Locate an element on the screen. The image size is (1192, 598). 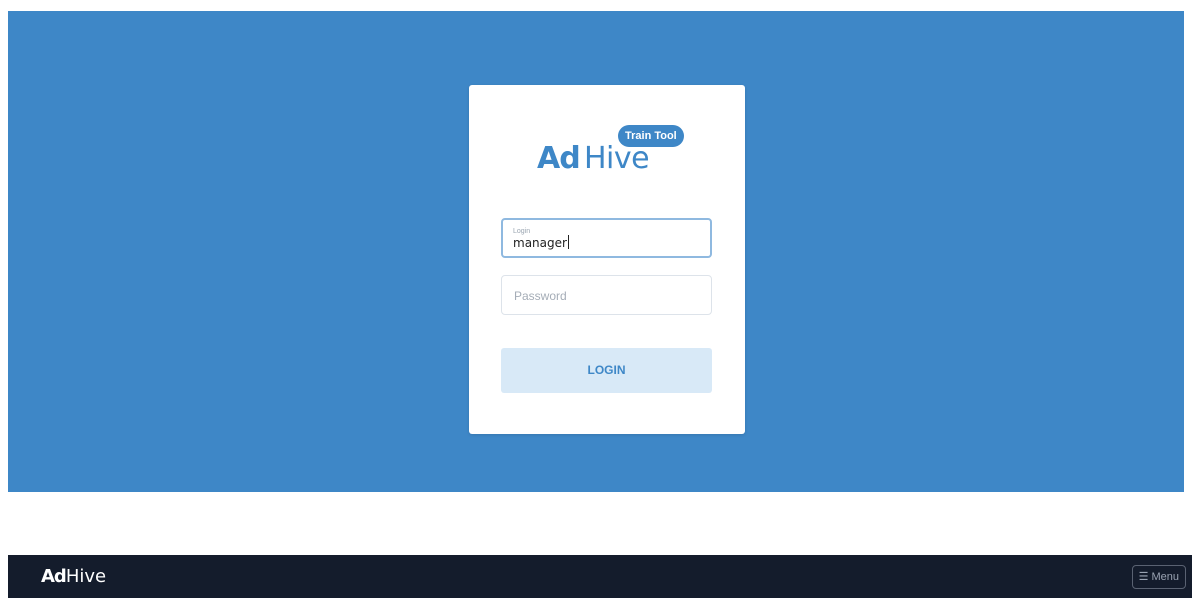
train-tool-badge: Train Tool is located at coordinates (651, 136).